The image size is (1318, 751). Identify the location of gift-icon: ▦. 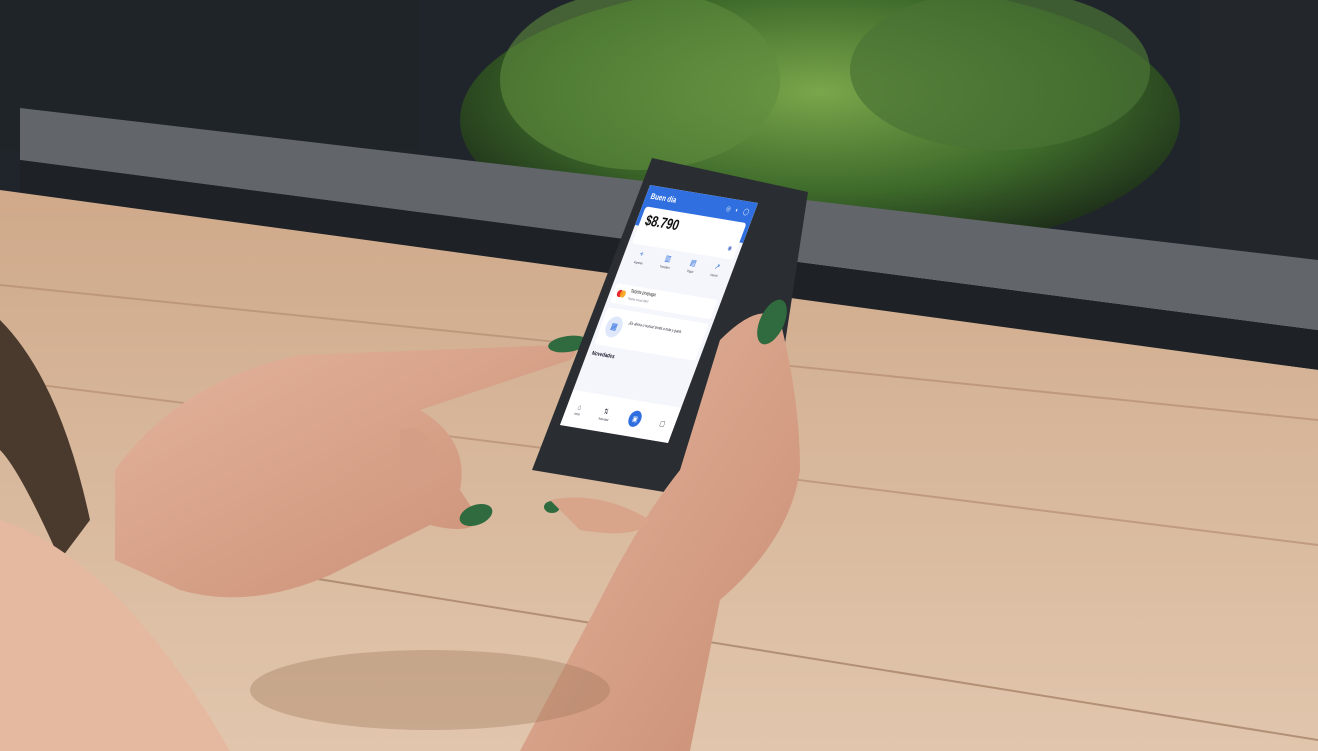
(614, 327).